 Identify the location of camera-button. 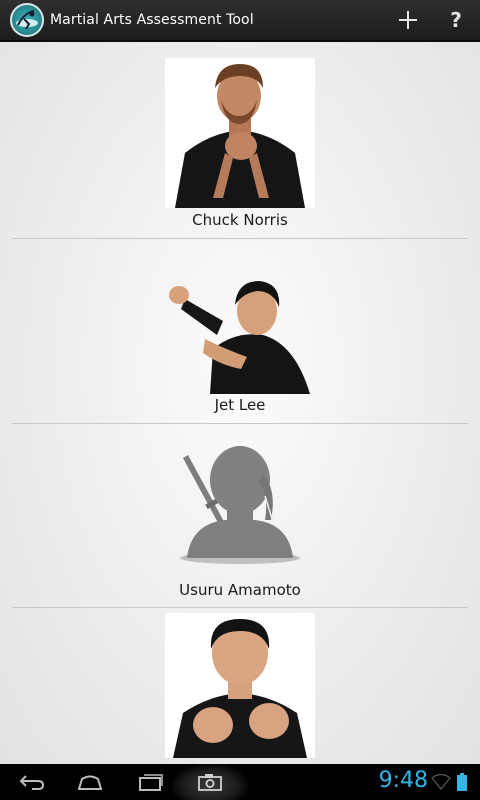
(210, 782).